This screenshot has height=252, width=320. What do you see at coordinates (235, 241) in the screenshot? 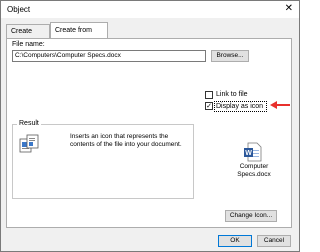
I see `ok-button: OK` at bounding box center [235, 241].